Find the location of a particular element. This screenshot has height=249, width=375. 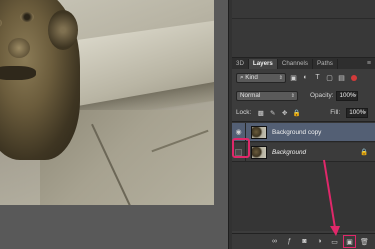

layer-mask-icon: ◙ is located at coordinates (304, 241).